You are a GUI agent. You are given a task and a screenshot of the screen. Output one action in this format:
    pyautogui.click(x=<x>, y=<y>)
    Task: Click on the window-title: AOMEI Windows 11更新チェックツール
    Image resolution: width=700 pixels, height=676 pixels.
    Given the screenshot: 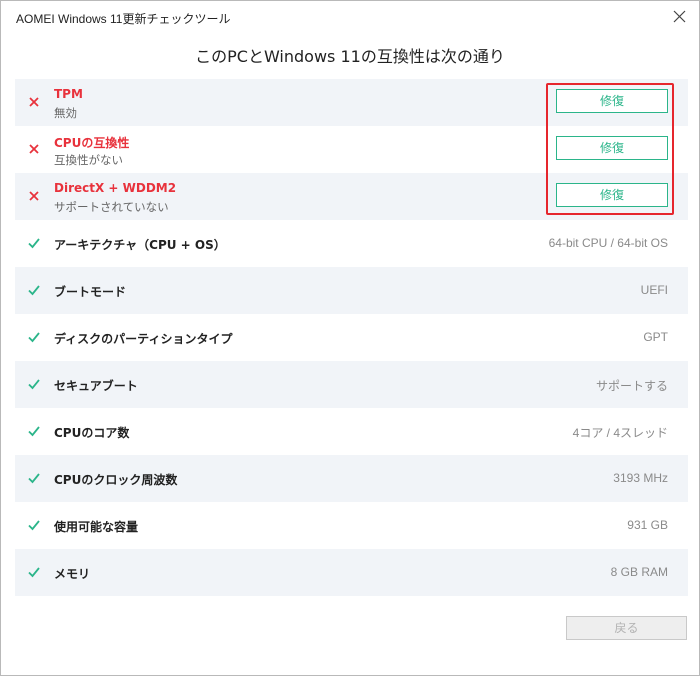 What is the action you would take?
    pyautogui.click(x=123, y=19)
    